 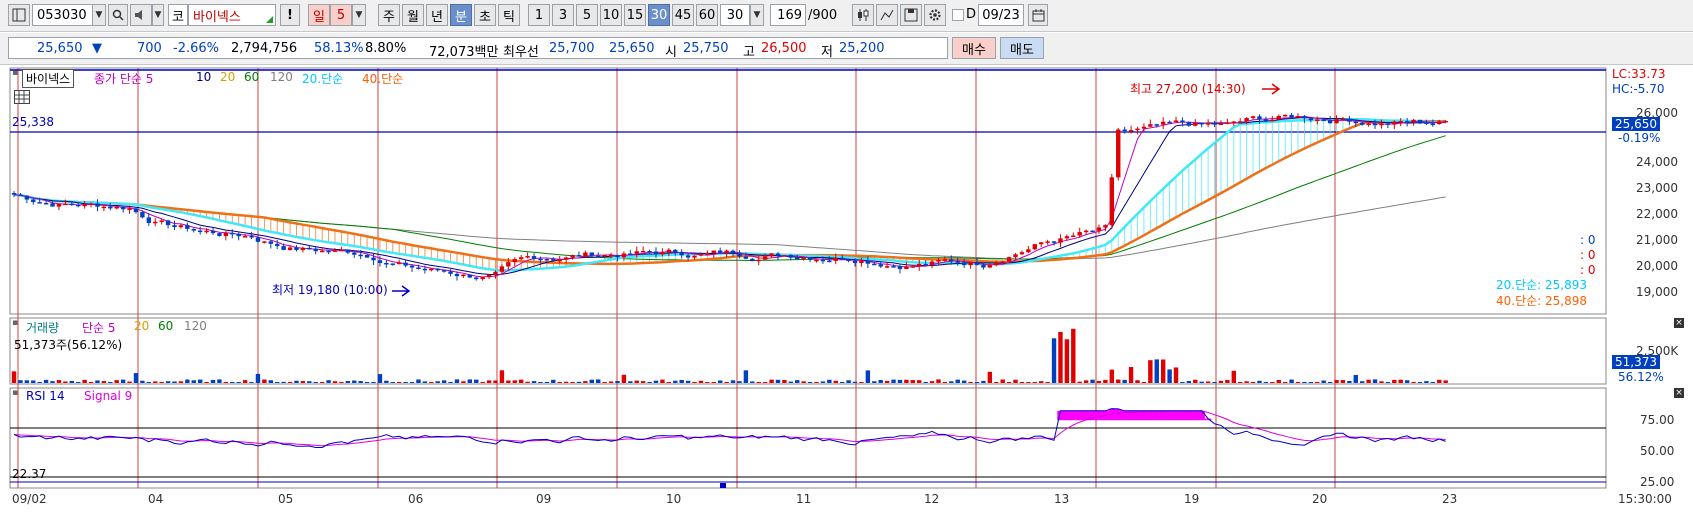 What do you see at coordinates (319, 15) in the screenshot?
I see `period-day-button: 일` at bounding box center [319, 15].